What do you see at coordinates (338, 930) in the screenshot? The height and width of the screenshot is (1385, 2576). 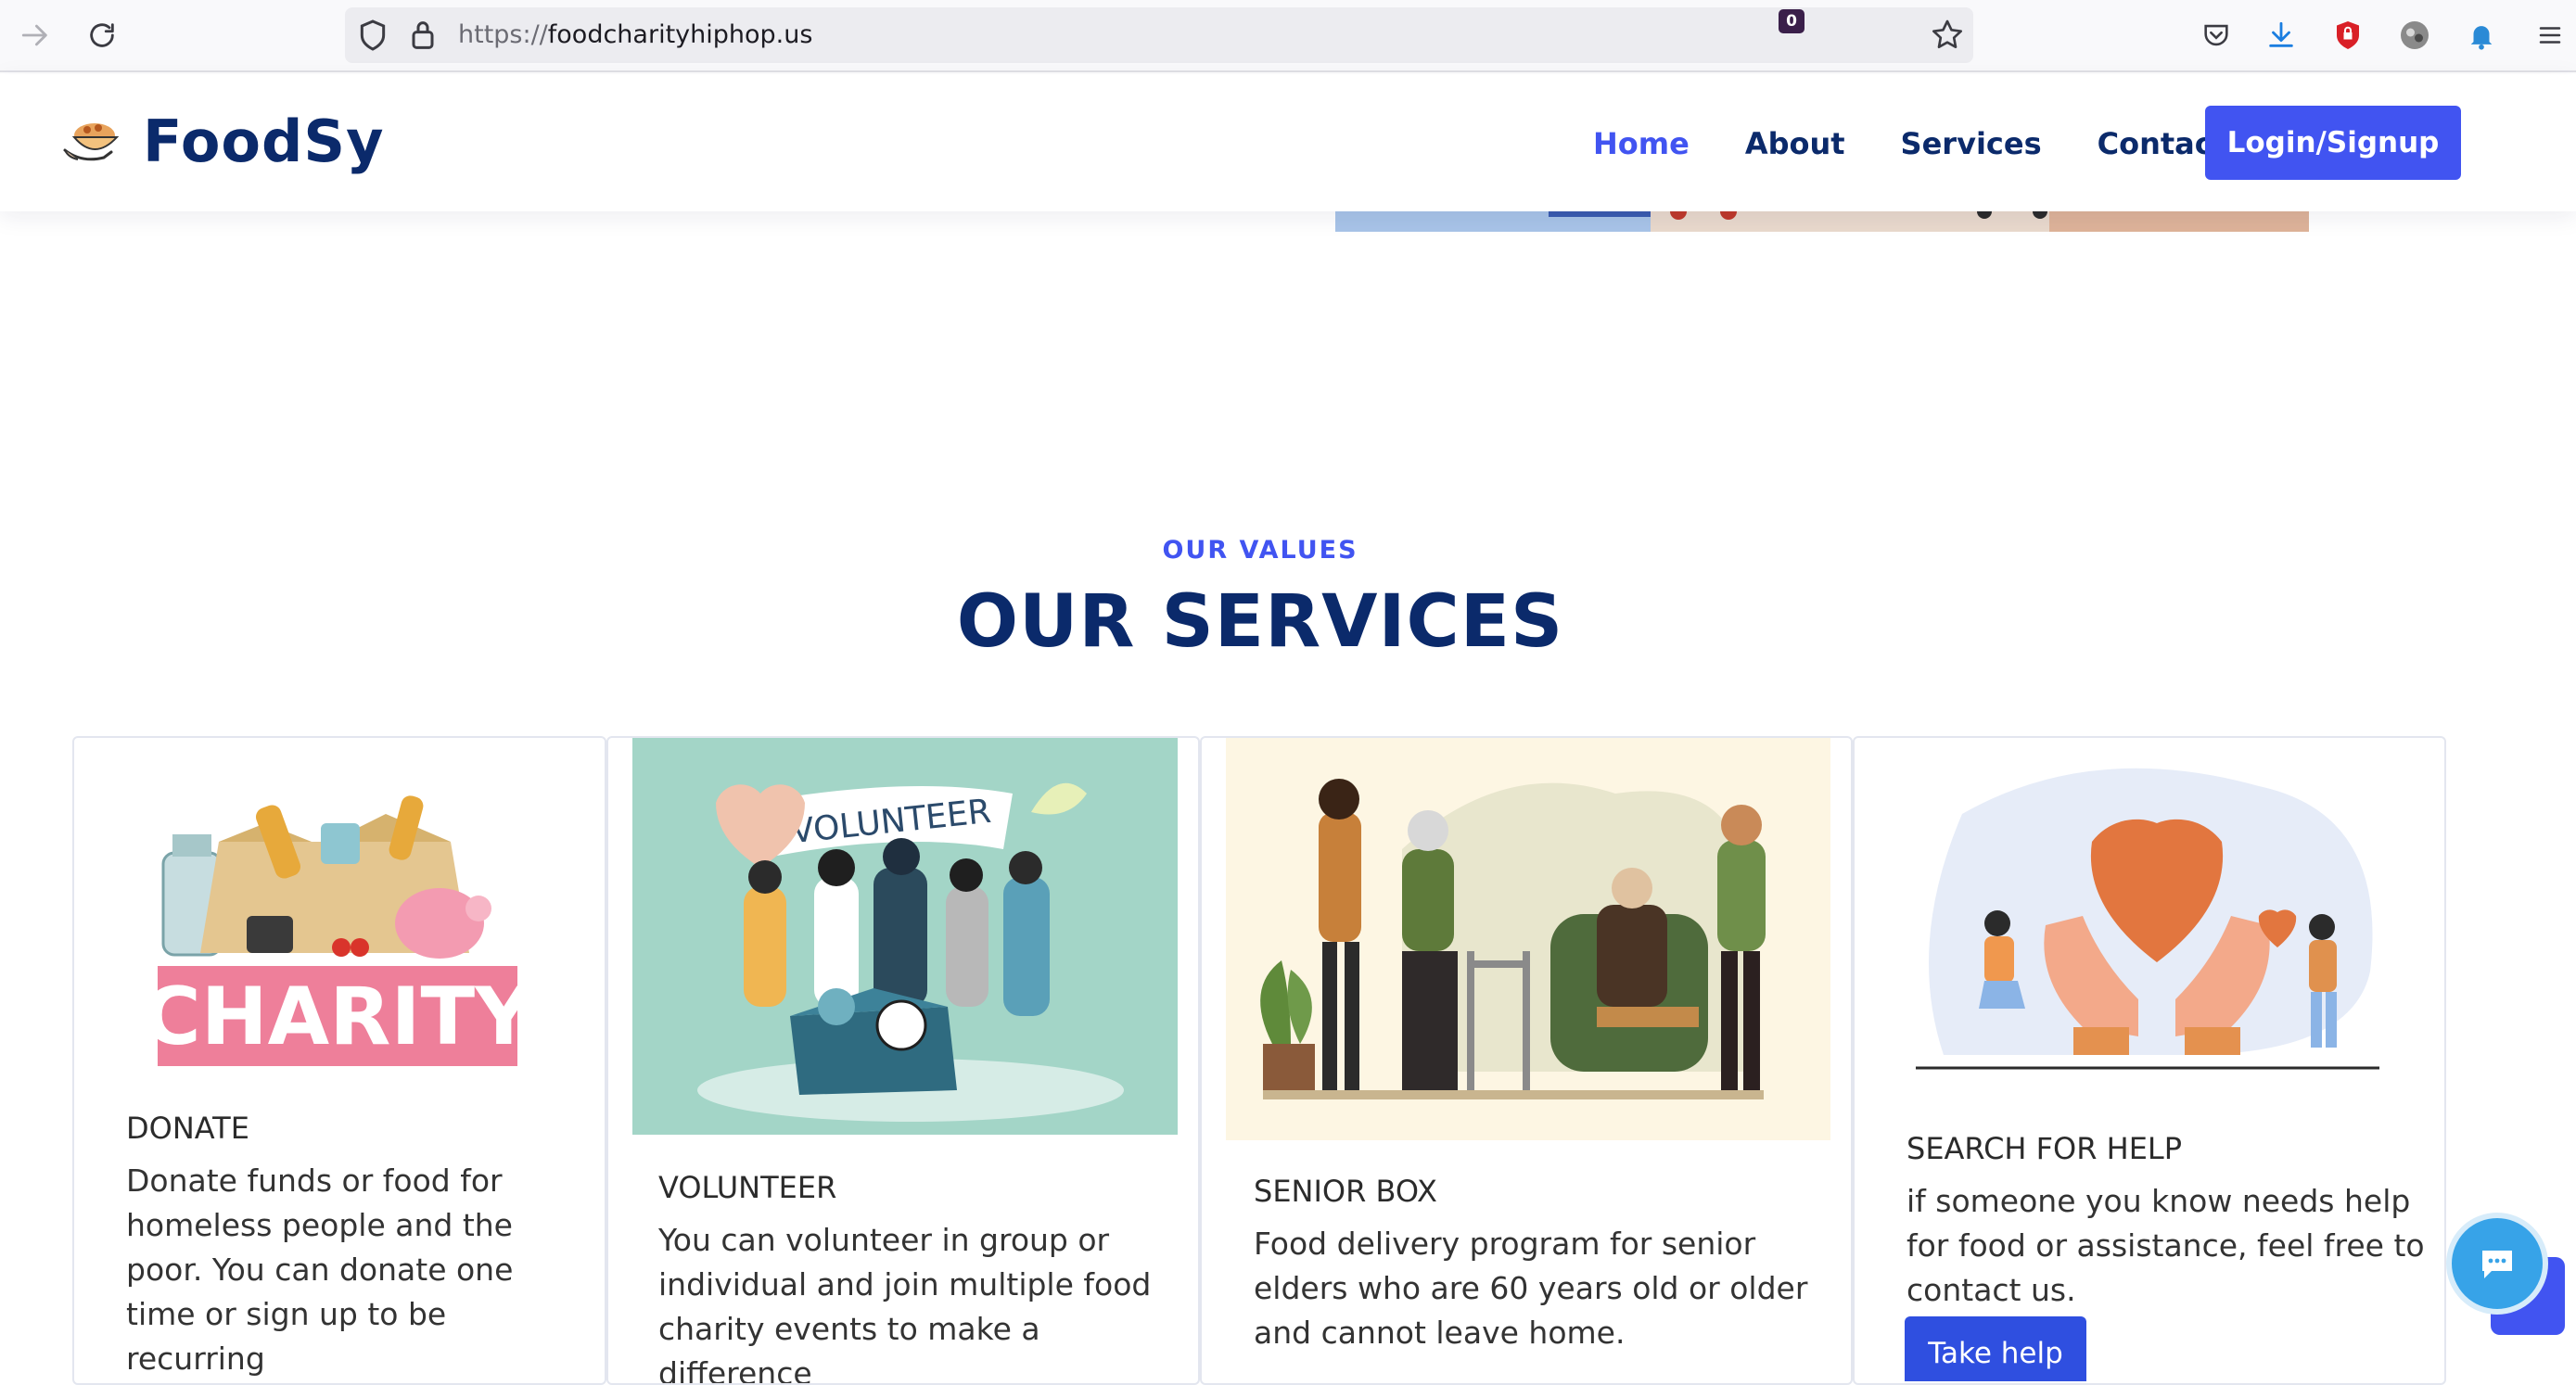 I see `charity-box-illustration: CHARITY` at bounding box center [338, 930].